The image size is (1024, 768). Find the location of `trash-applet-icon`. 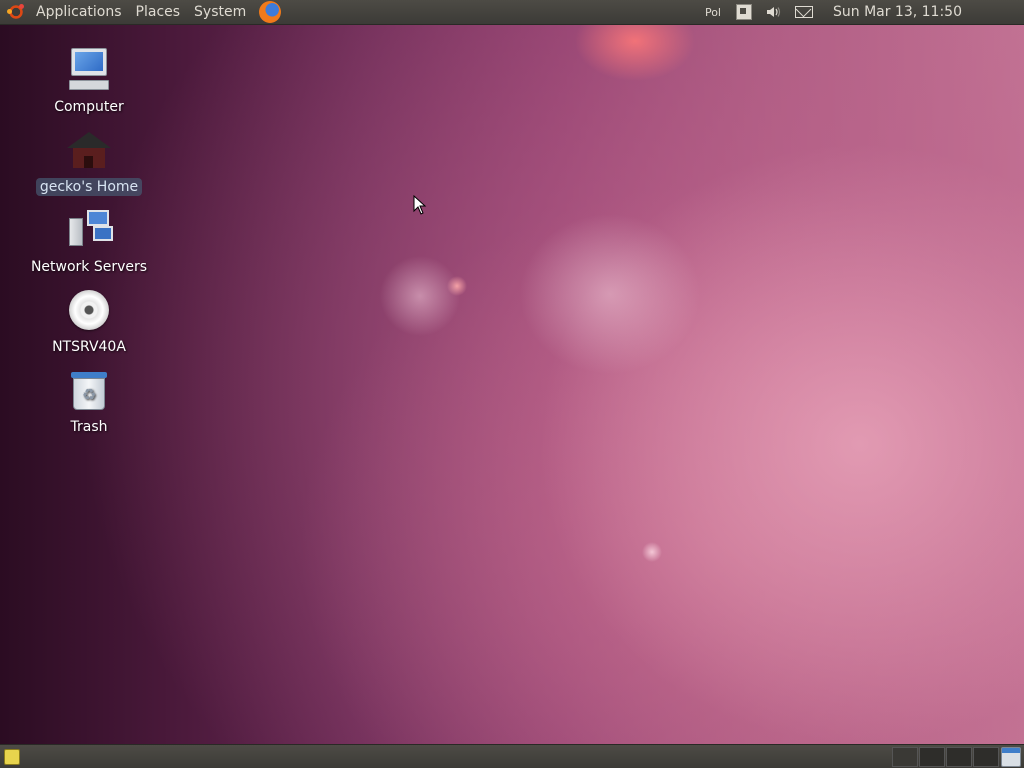

trash-applet-icon is located at coordinates (1011, 756).